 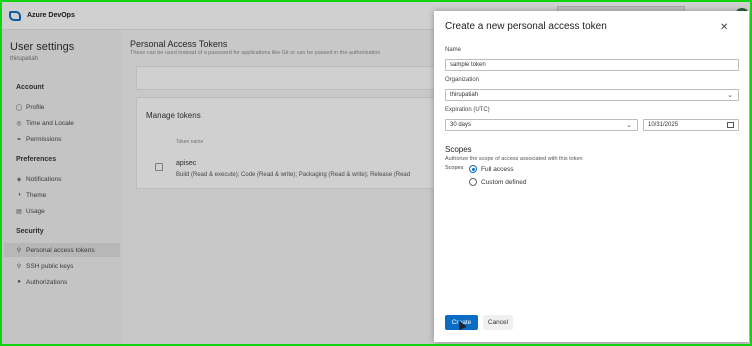 What do you see at coordinates (541, 125) in the screenshot?
I see `expiration-select: 30 days ⌄` at bounding box center [541, 125].